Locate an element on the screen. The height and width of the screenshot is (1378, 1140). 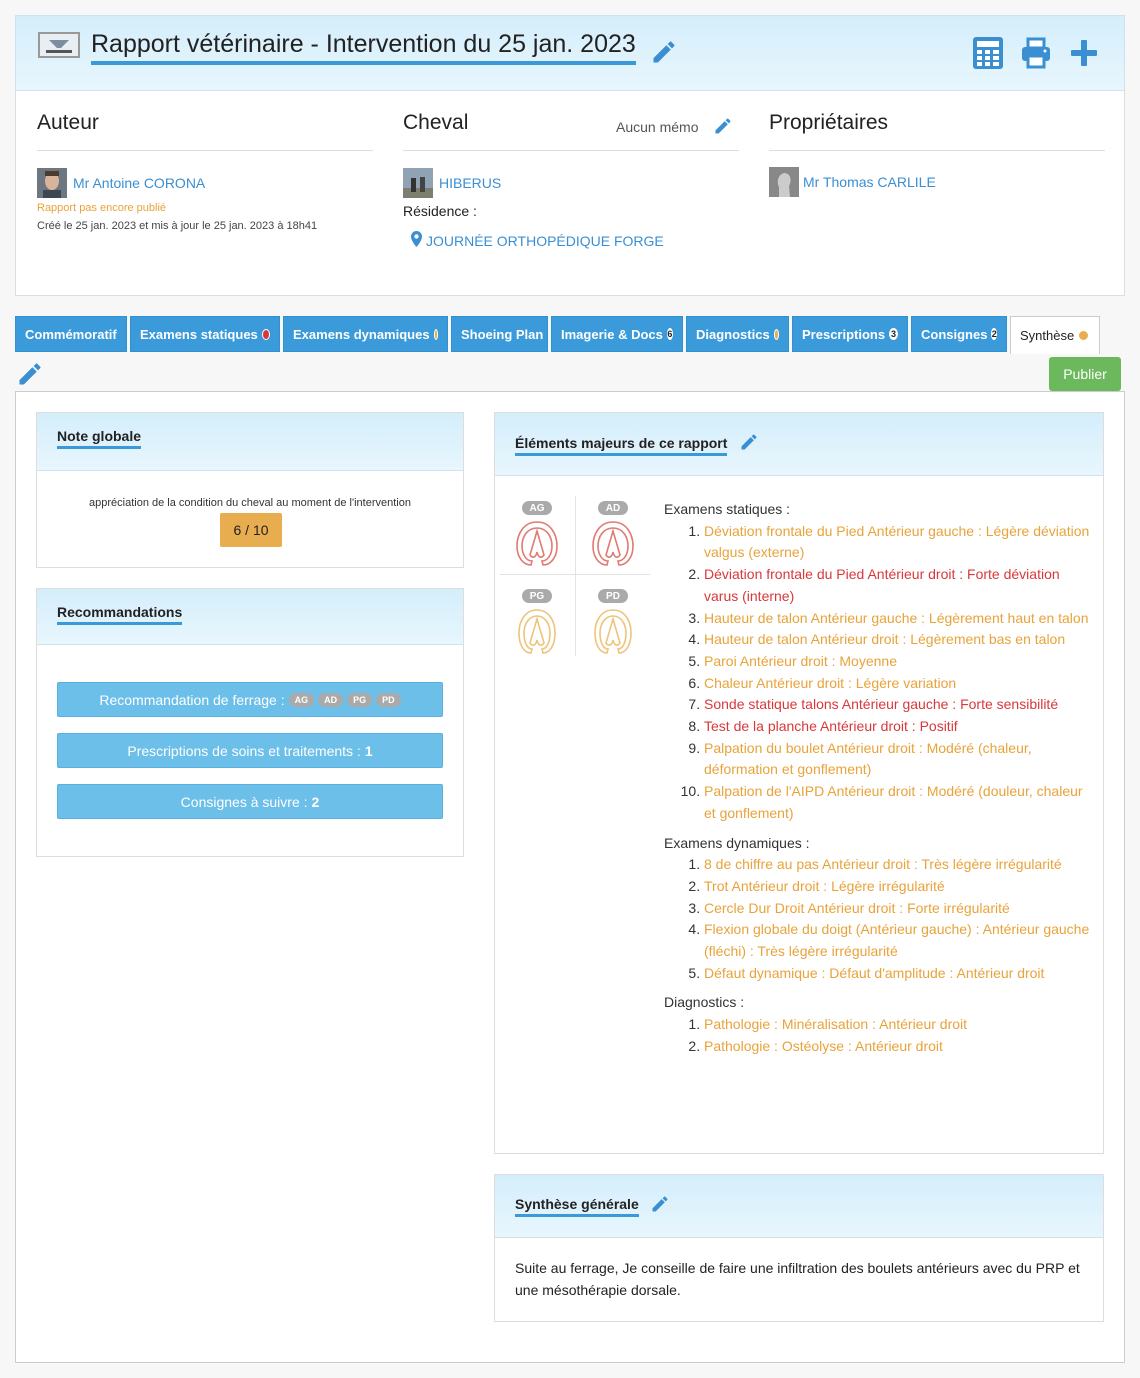
panel-header: Synthèse générale is located at coordinates (799, 1206).